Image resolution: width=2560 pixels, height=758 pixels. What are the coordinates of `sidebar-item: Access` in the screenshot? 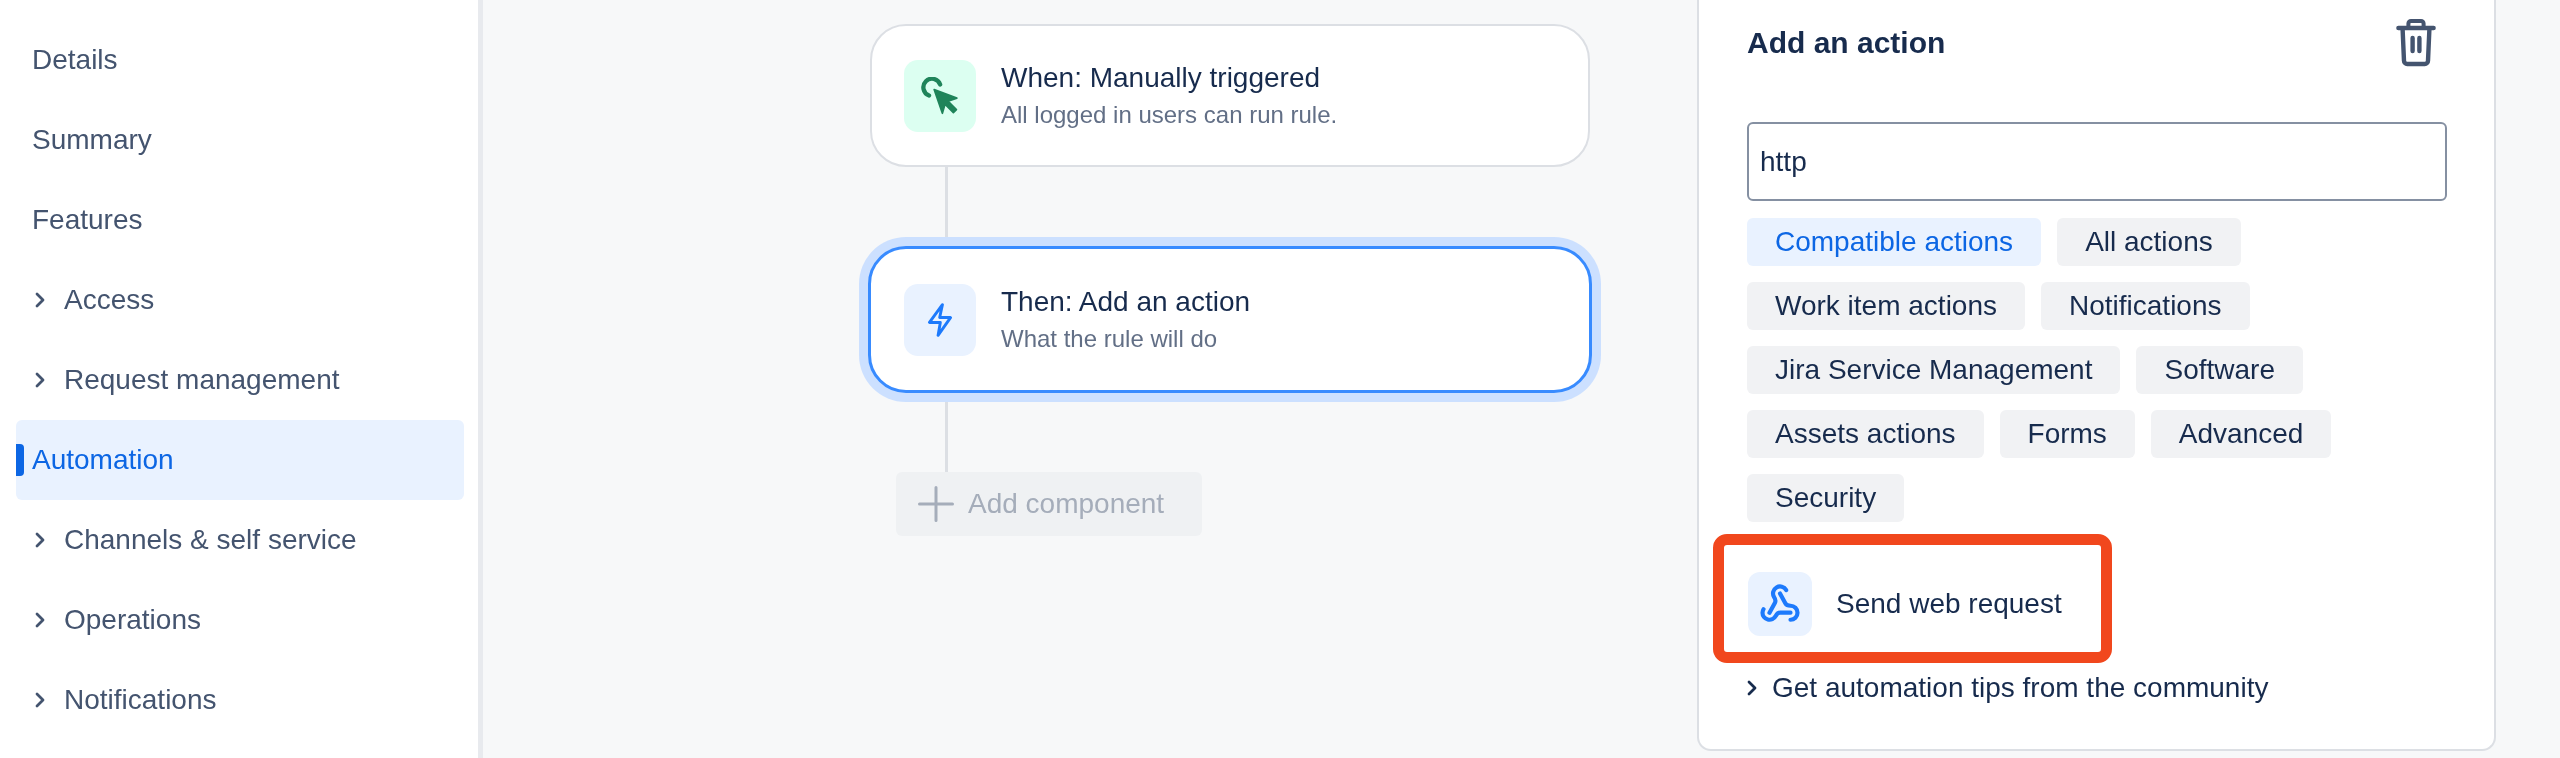 It's located at (240, 300).